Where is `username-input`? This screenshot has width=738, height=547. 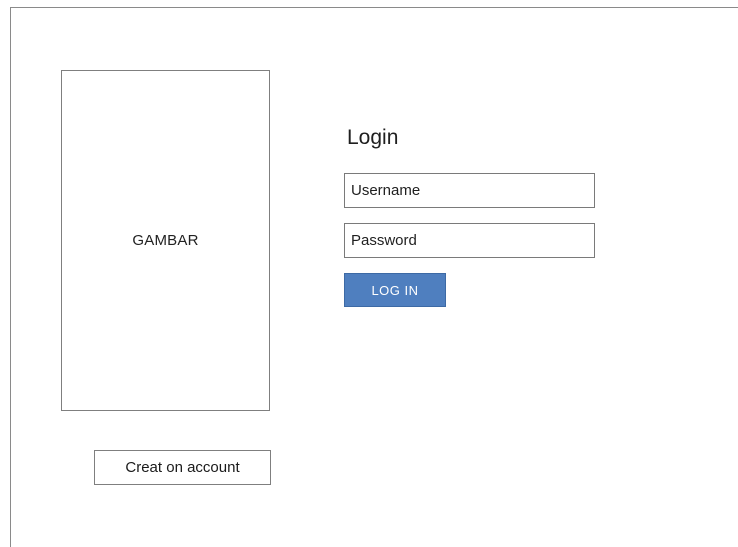 username-input is located at coordinates (469, 190).